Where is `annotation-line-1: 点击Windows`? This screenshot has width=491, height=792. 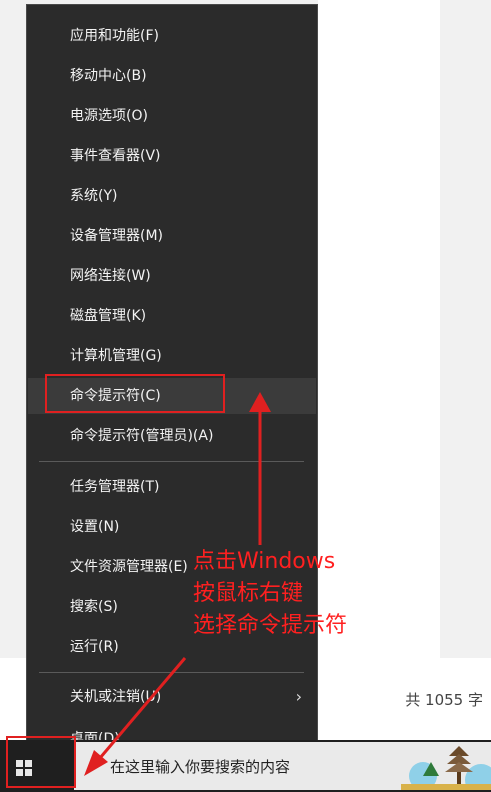
annotation-line-1: 点击Windows is located at coordinates (264, 561).